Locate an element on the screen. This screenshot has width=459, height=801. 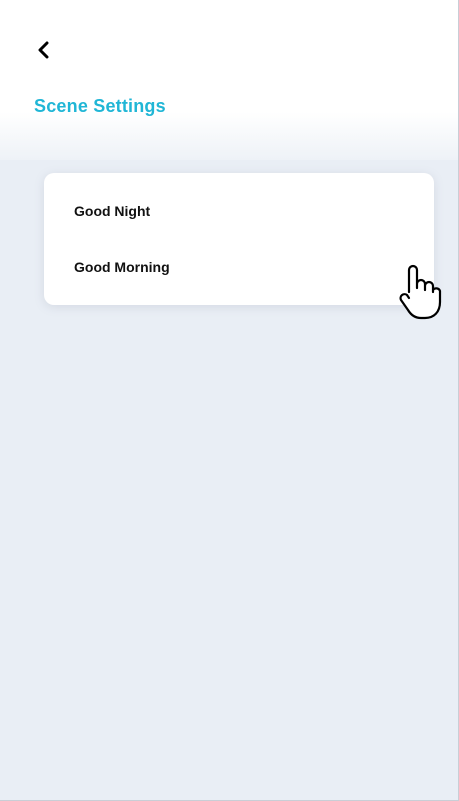
page-title: Scene Settings is located at coordinates (100, 106).